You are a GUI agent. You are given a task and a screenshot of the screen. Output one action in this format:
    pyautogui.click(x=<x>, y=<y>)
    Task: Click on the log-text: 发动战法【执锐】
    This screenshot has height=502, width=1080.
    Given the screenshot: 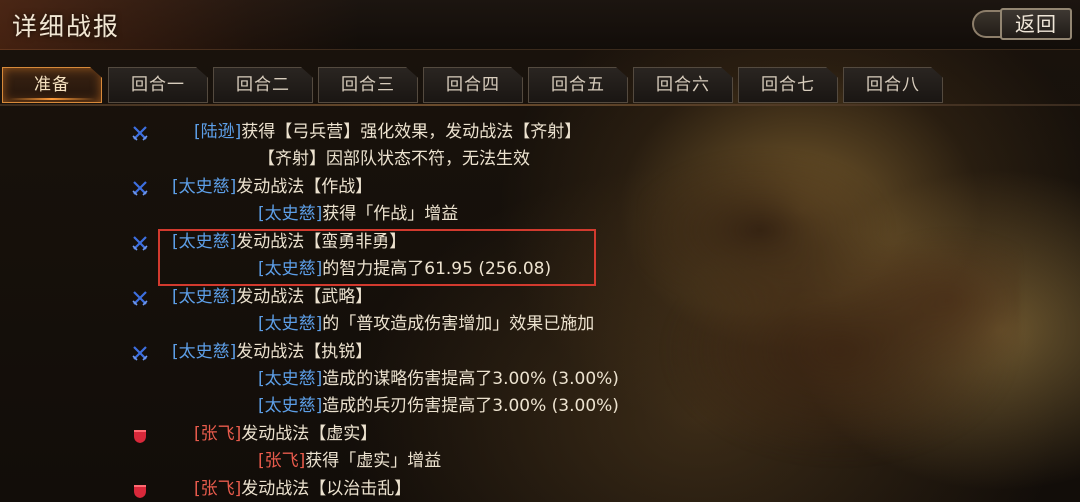 What is the action you would take?
    pyautogui.click(x=304, y=352)
    